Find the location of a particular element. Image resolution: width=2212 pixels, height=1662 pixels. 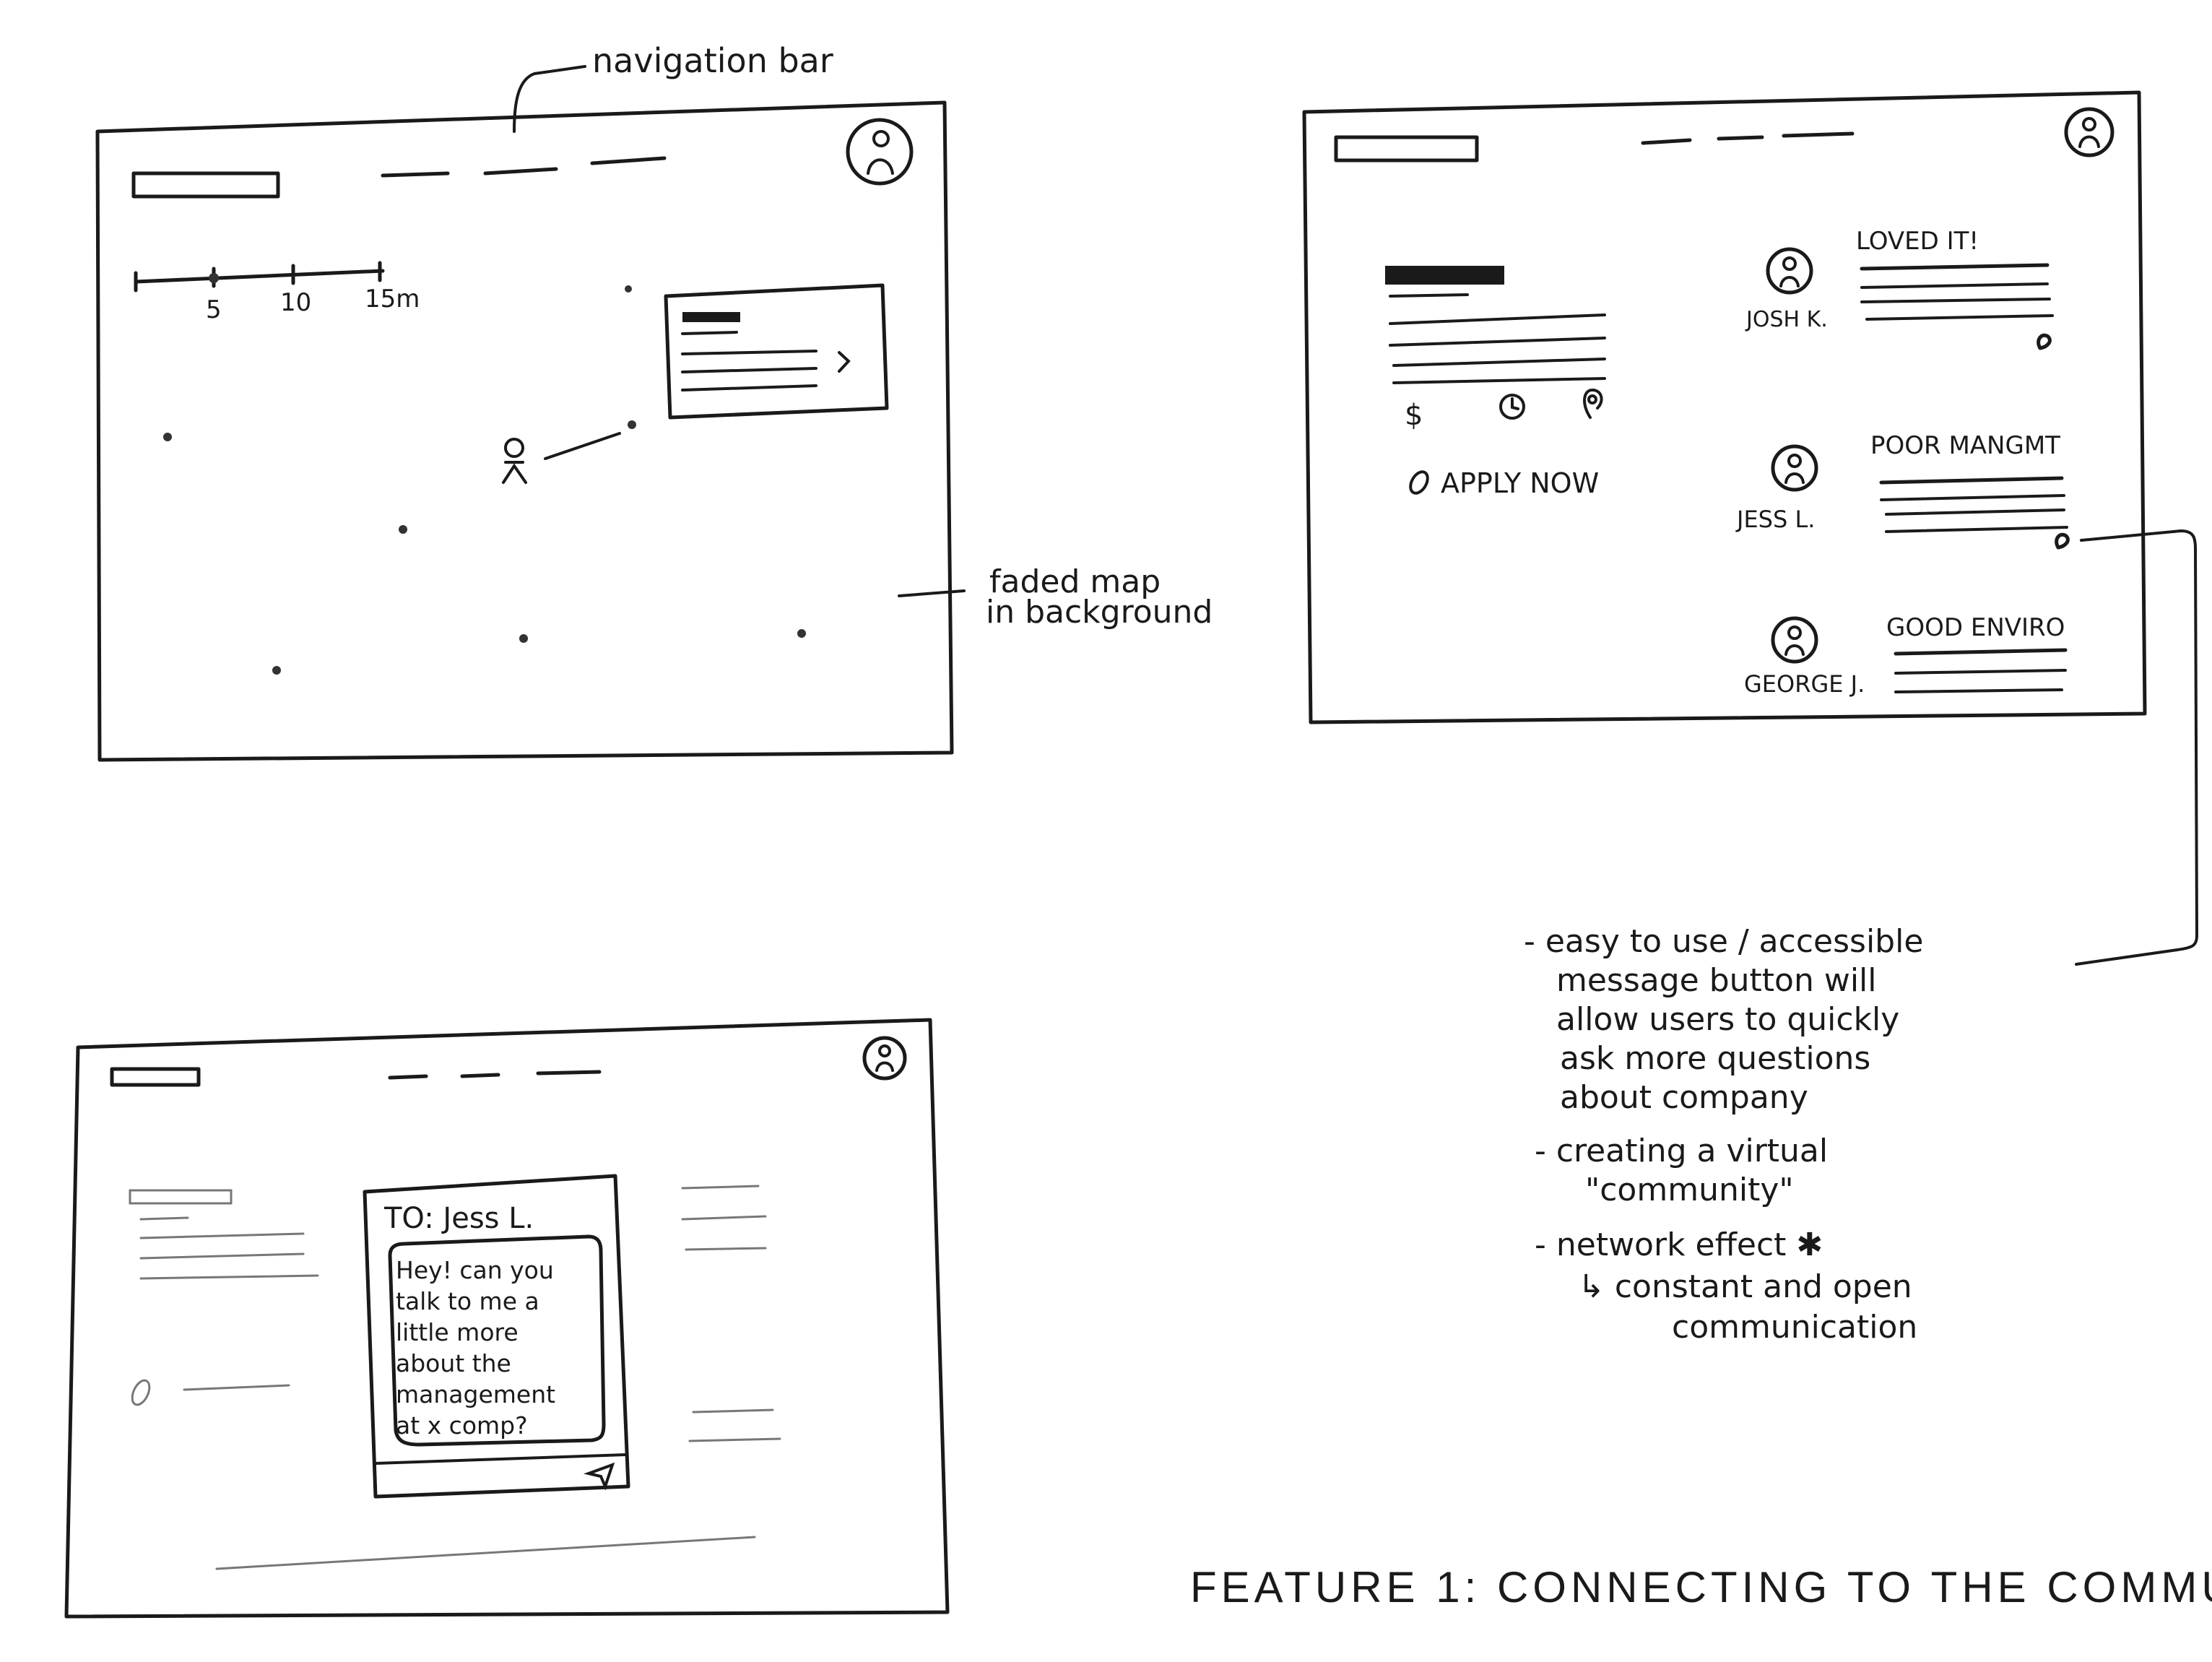

company-name-placeholder is located at coordinates (1445, 275).